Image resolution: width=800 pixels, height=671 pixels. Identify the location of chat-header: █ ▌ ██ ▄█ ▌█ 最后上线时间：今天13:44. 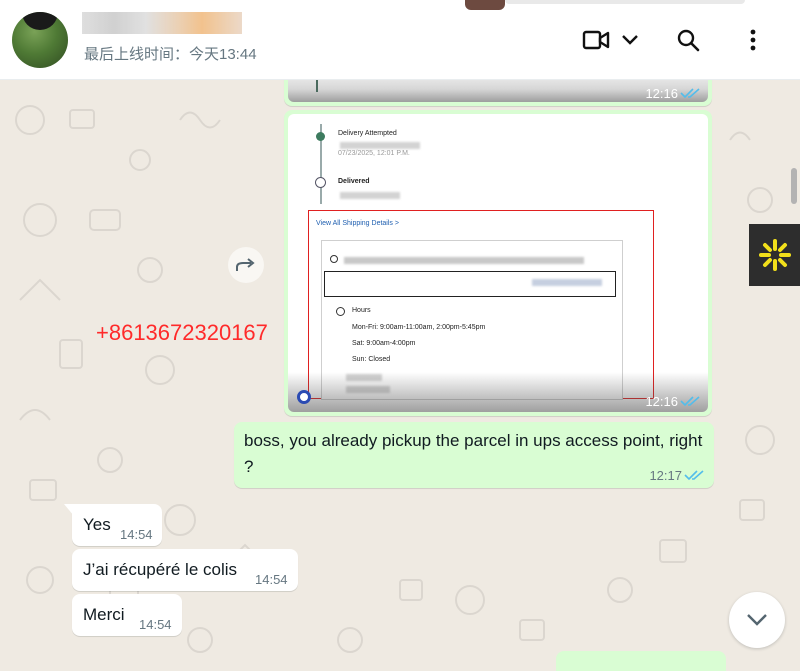
(400, 40).